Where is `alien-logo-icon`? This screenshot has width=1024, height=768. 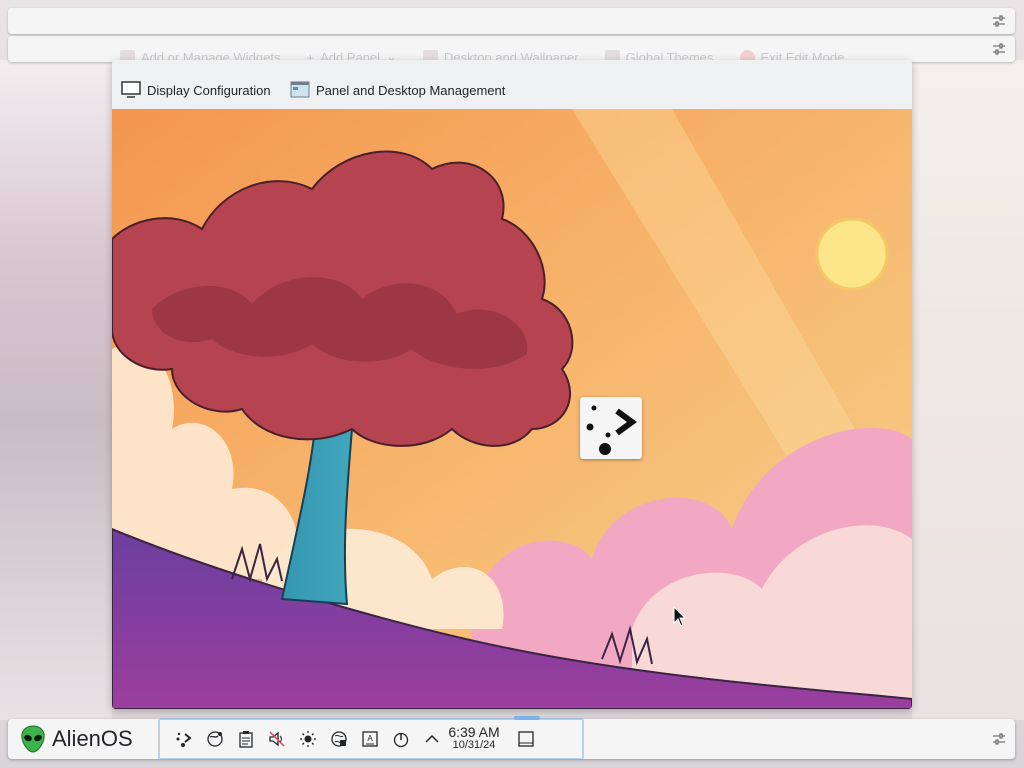 alien-logo-icon is located at coordinates (33, 739).